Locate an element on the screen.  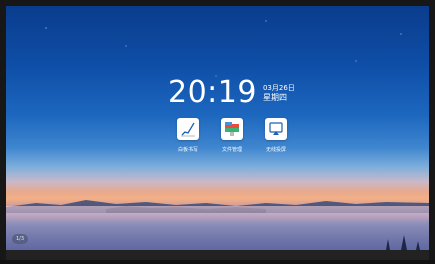
clock-date: 03月26日 is located at coordinates (278, 87).